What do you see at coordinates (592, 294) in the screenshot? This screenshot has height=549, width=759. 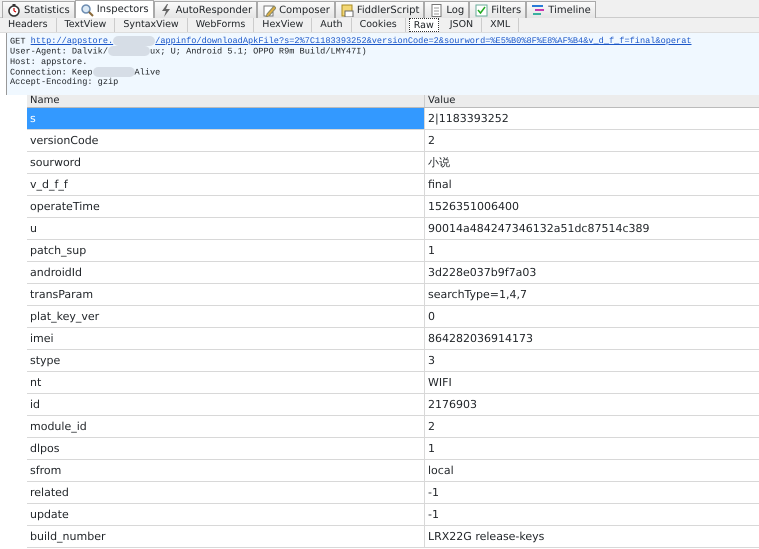 I see `table-cell: searchType=1,4,7` at bounding box center [592, 294].